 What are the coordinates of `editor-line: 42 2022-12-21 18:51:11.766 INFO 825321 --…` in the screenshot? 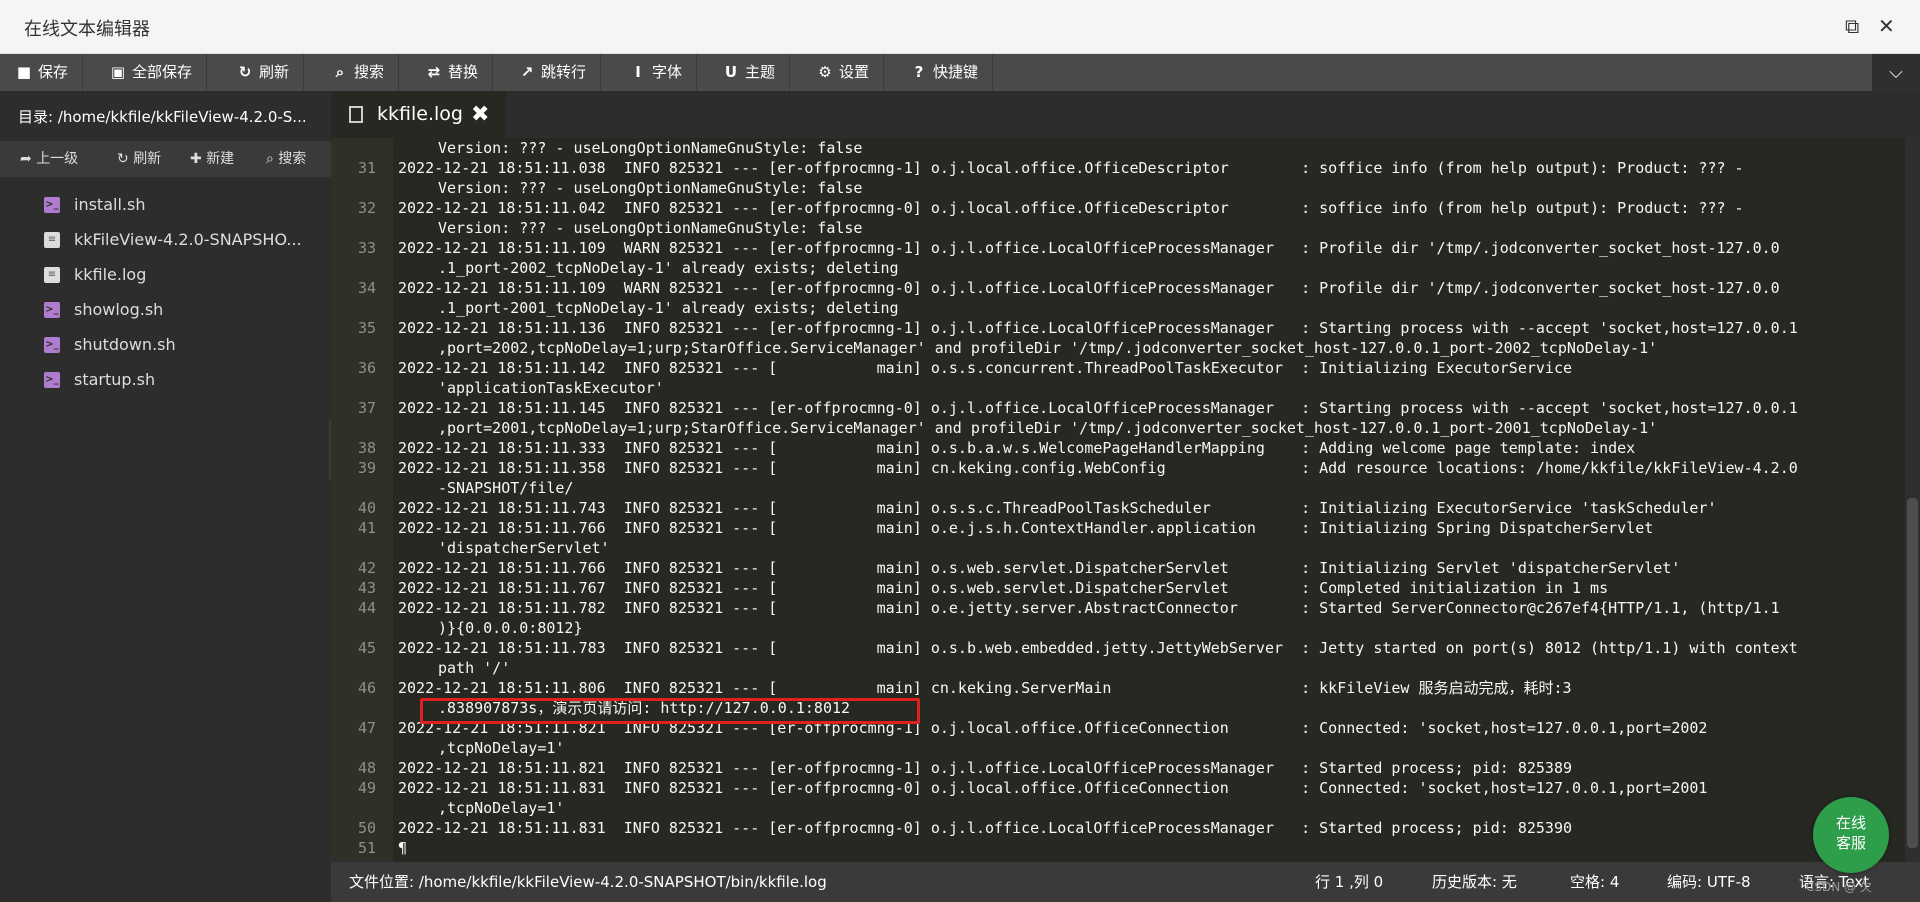 It's located at (1118, 568).